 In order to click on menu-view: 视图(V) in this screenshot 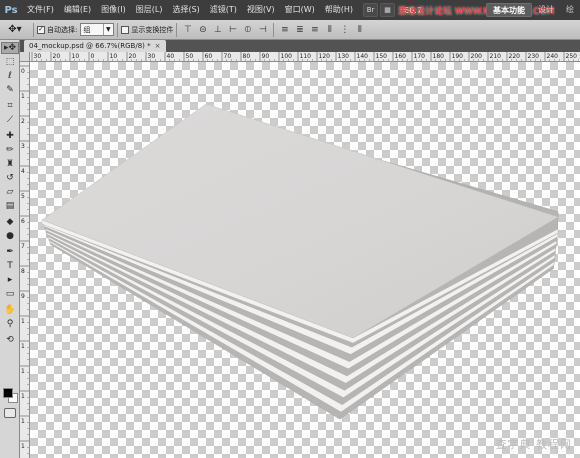, I will do `click(261, 10)`.